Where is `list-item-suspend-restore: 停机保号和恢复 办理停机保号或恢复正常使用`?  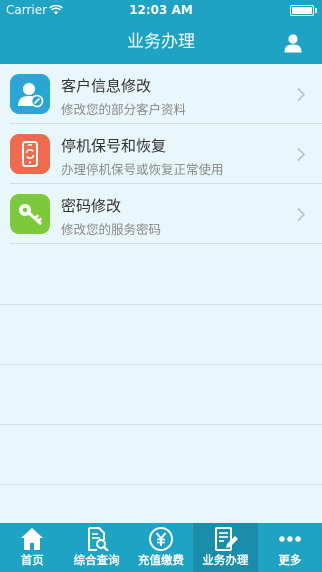
list-item-suspend-restore: 停机保号和恢复 办理停机保号或恢复正常使用 is located at coordinates (161, 154).